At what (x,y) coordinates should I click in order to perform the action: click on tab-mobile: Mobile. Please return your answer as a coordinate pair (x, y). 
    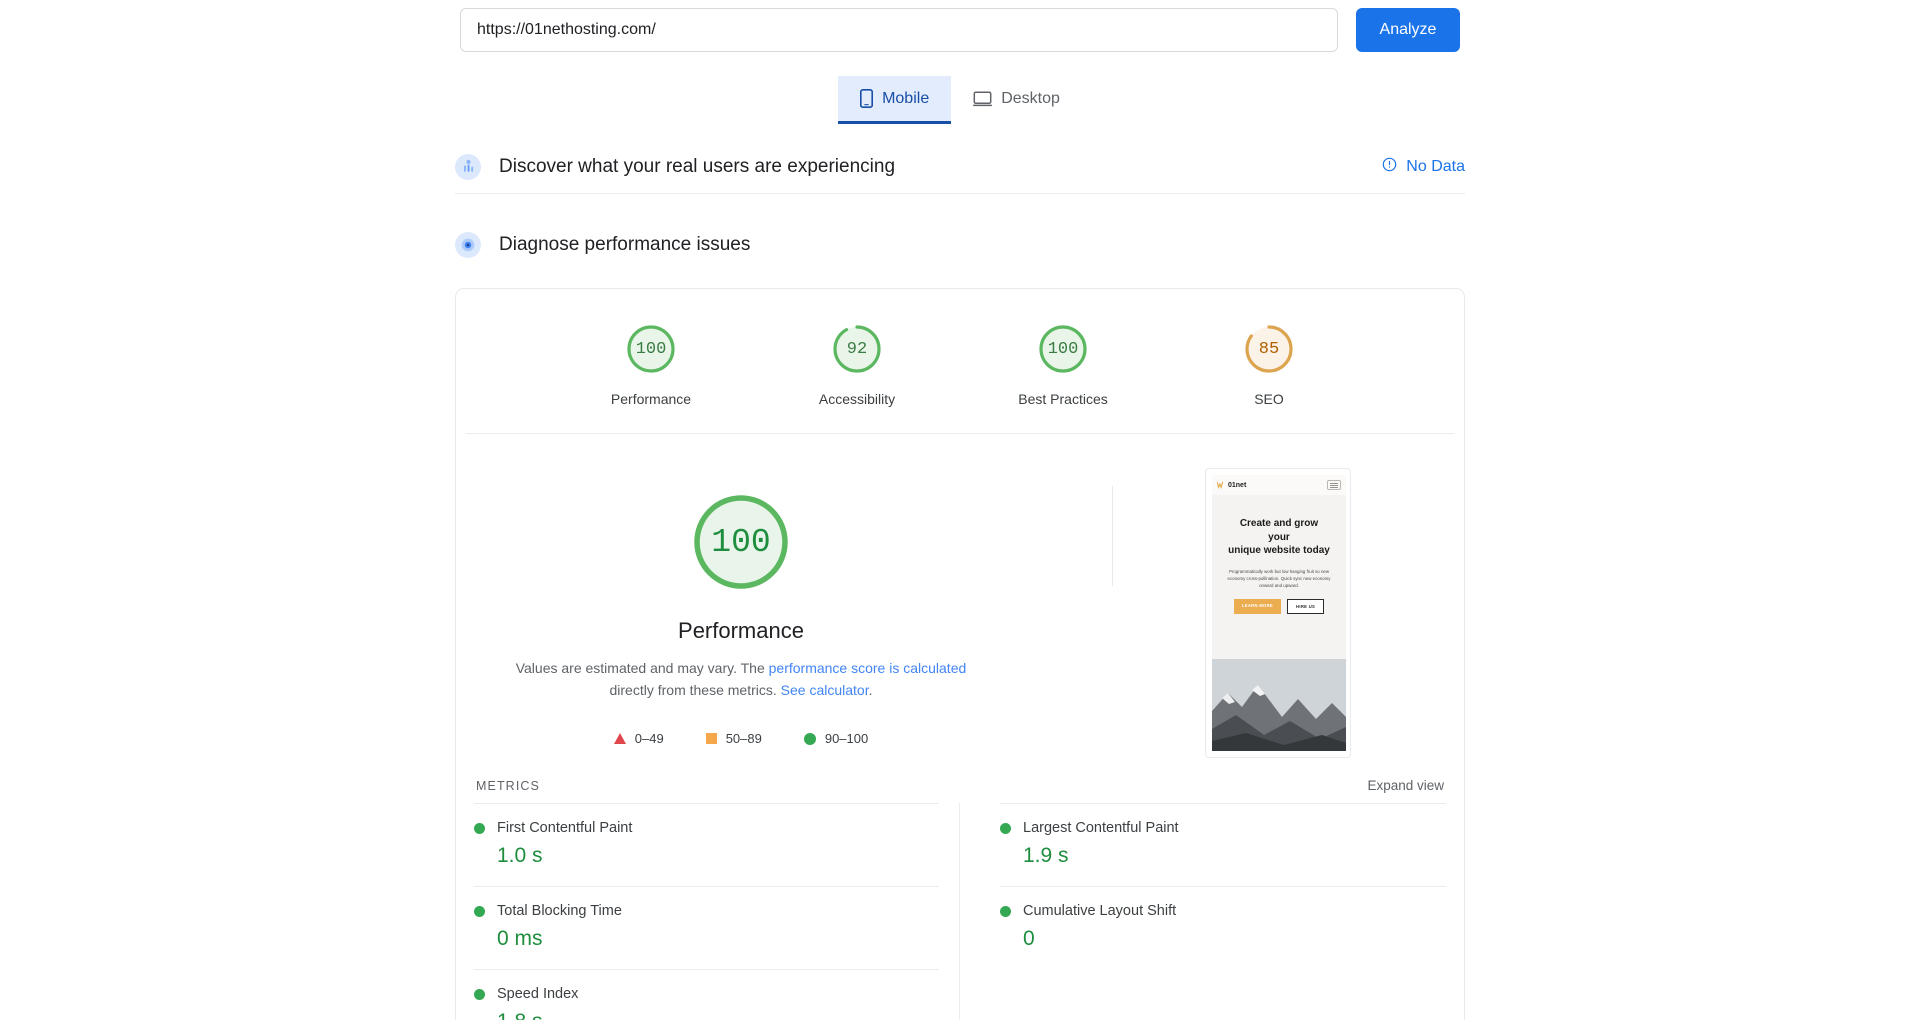
    Looking at the image, I should click on (895, 100).